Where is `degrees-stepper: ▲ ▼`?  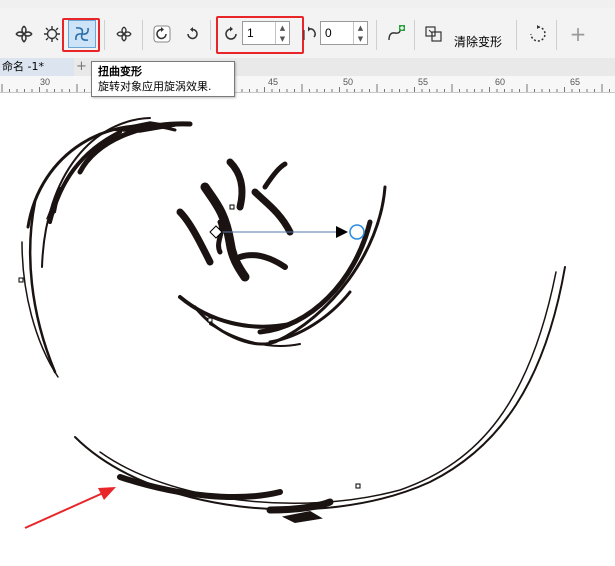 degrees-stepper: ▲ ▼ is located at coordinates (360, 33).